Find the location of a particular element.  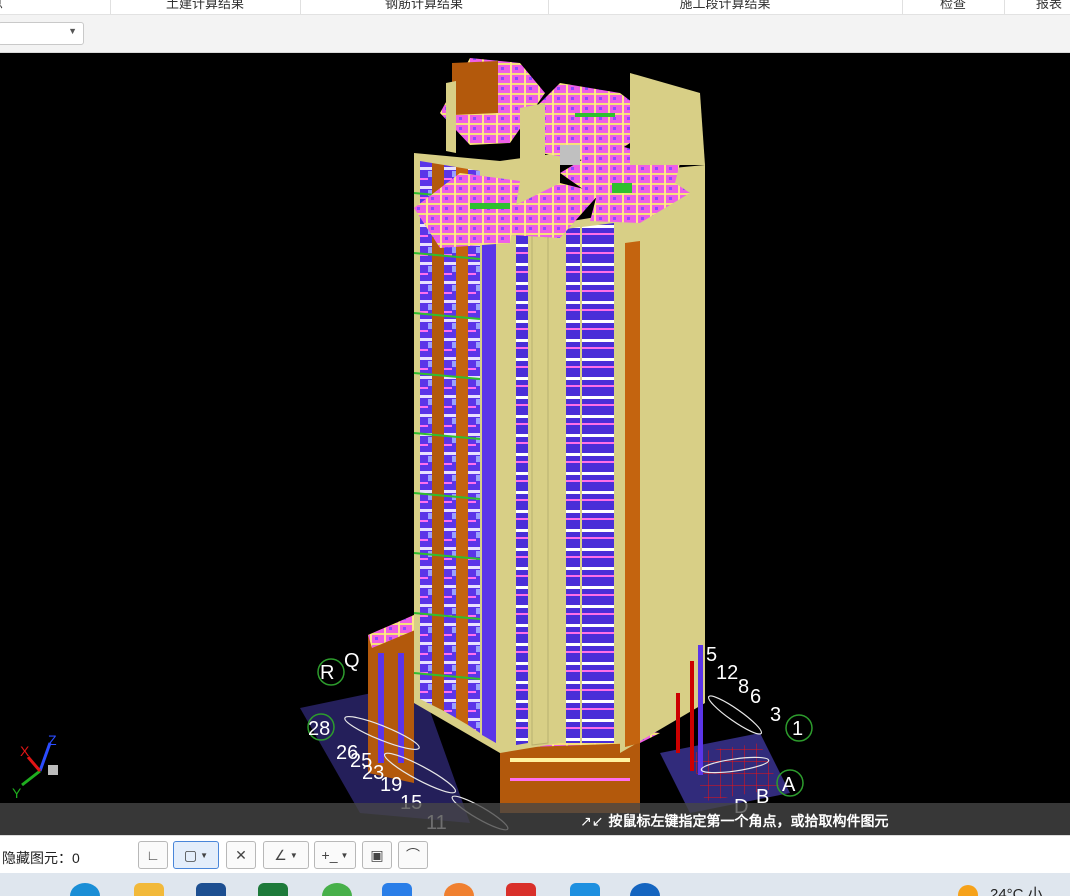

hidden-elements-count: 隐藏图元：0 is located at coordinates (41, 858).